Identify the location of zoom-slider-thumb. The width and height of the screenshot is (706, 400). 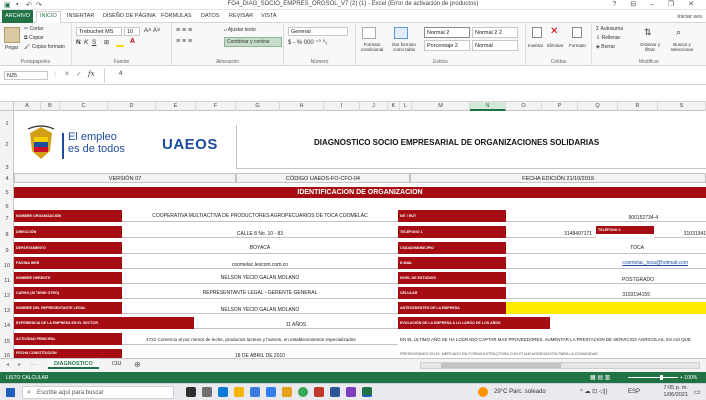
(661, 377).